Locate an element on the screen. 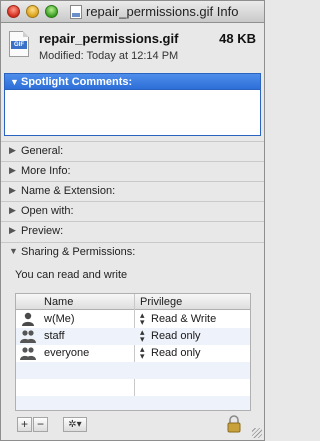 This screenshot has height=441, width=320. file-type-tag: GIF is located at coordinates (19, 45).